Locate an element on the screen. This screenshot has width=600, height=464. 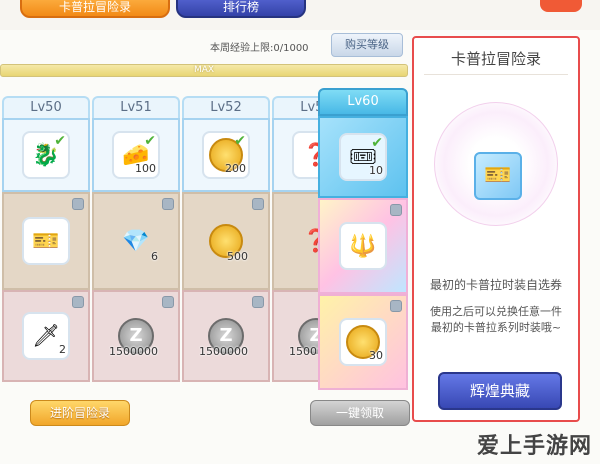
buy-level-button: 购买等级 is located at coordinates (367, 45).